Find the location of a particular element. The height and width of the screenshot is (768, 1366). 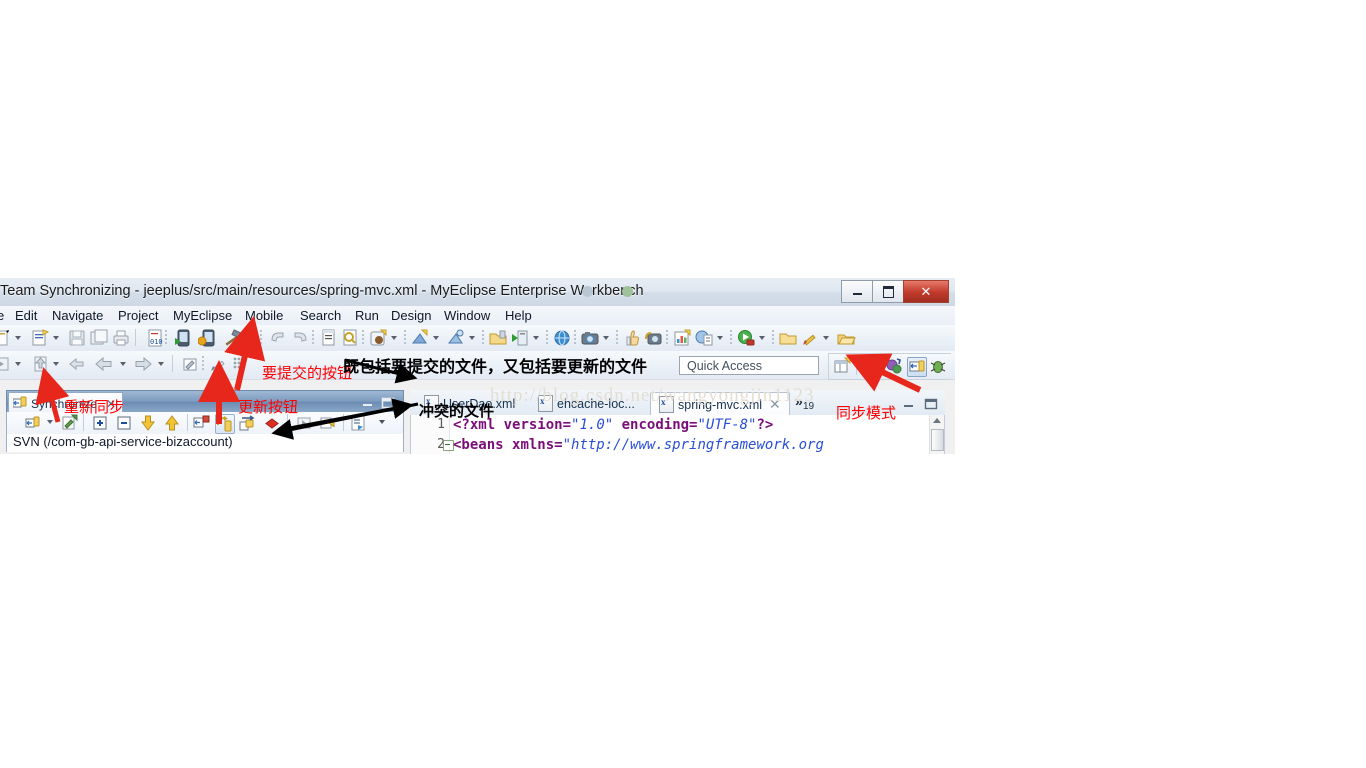

new-bean-dropdown-arrow is located at coordinates (394, 338).